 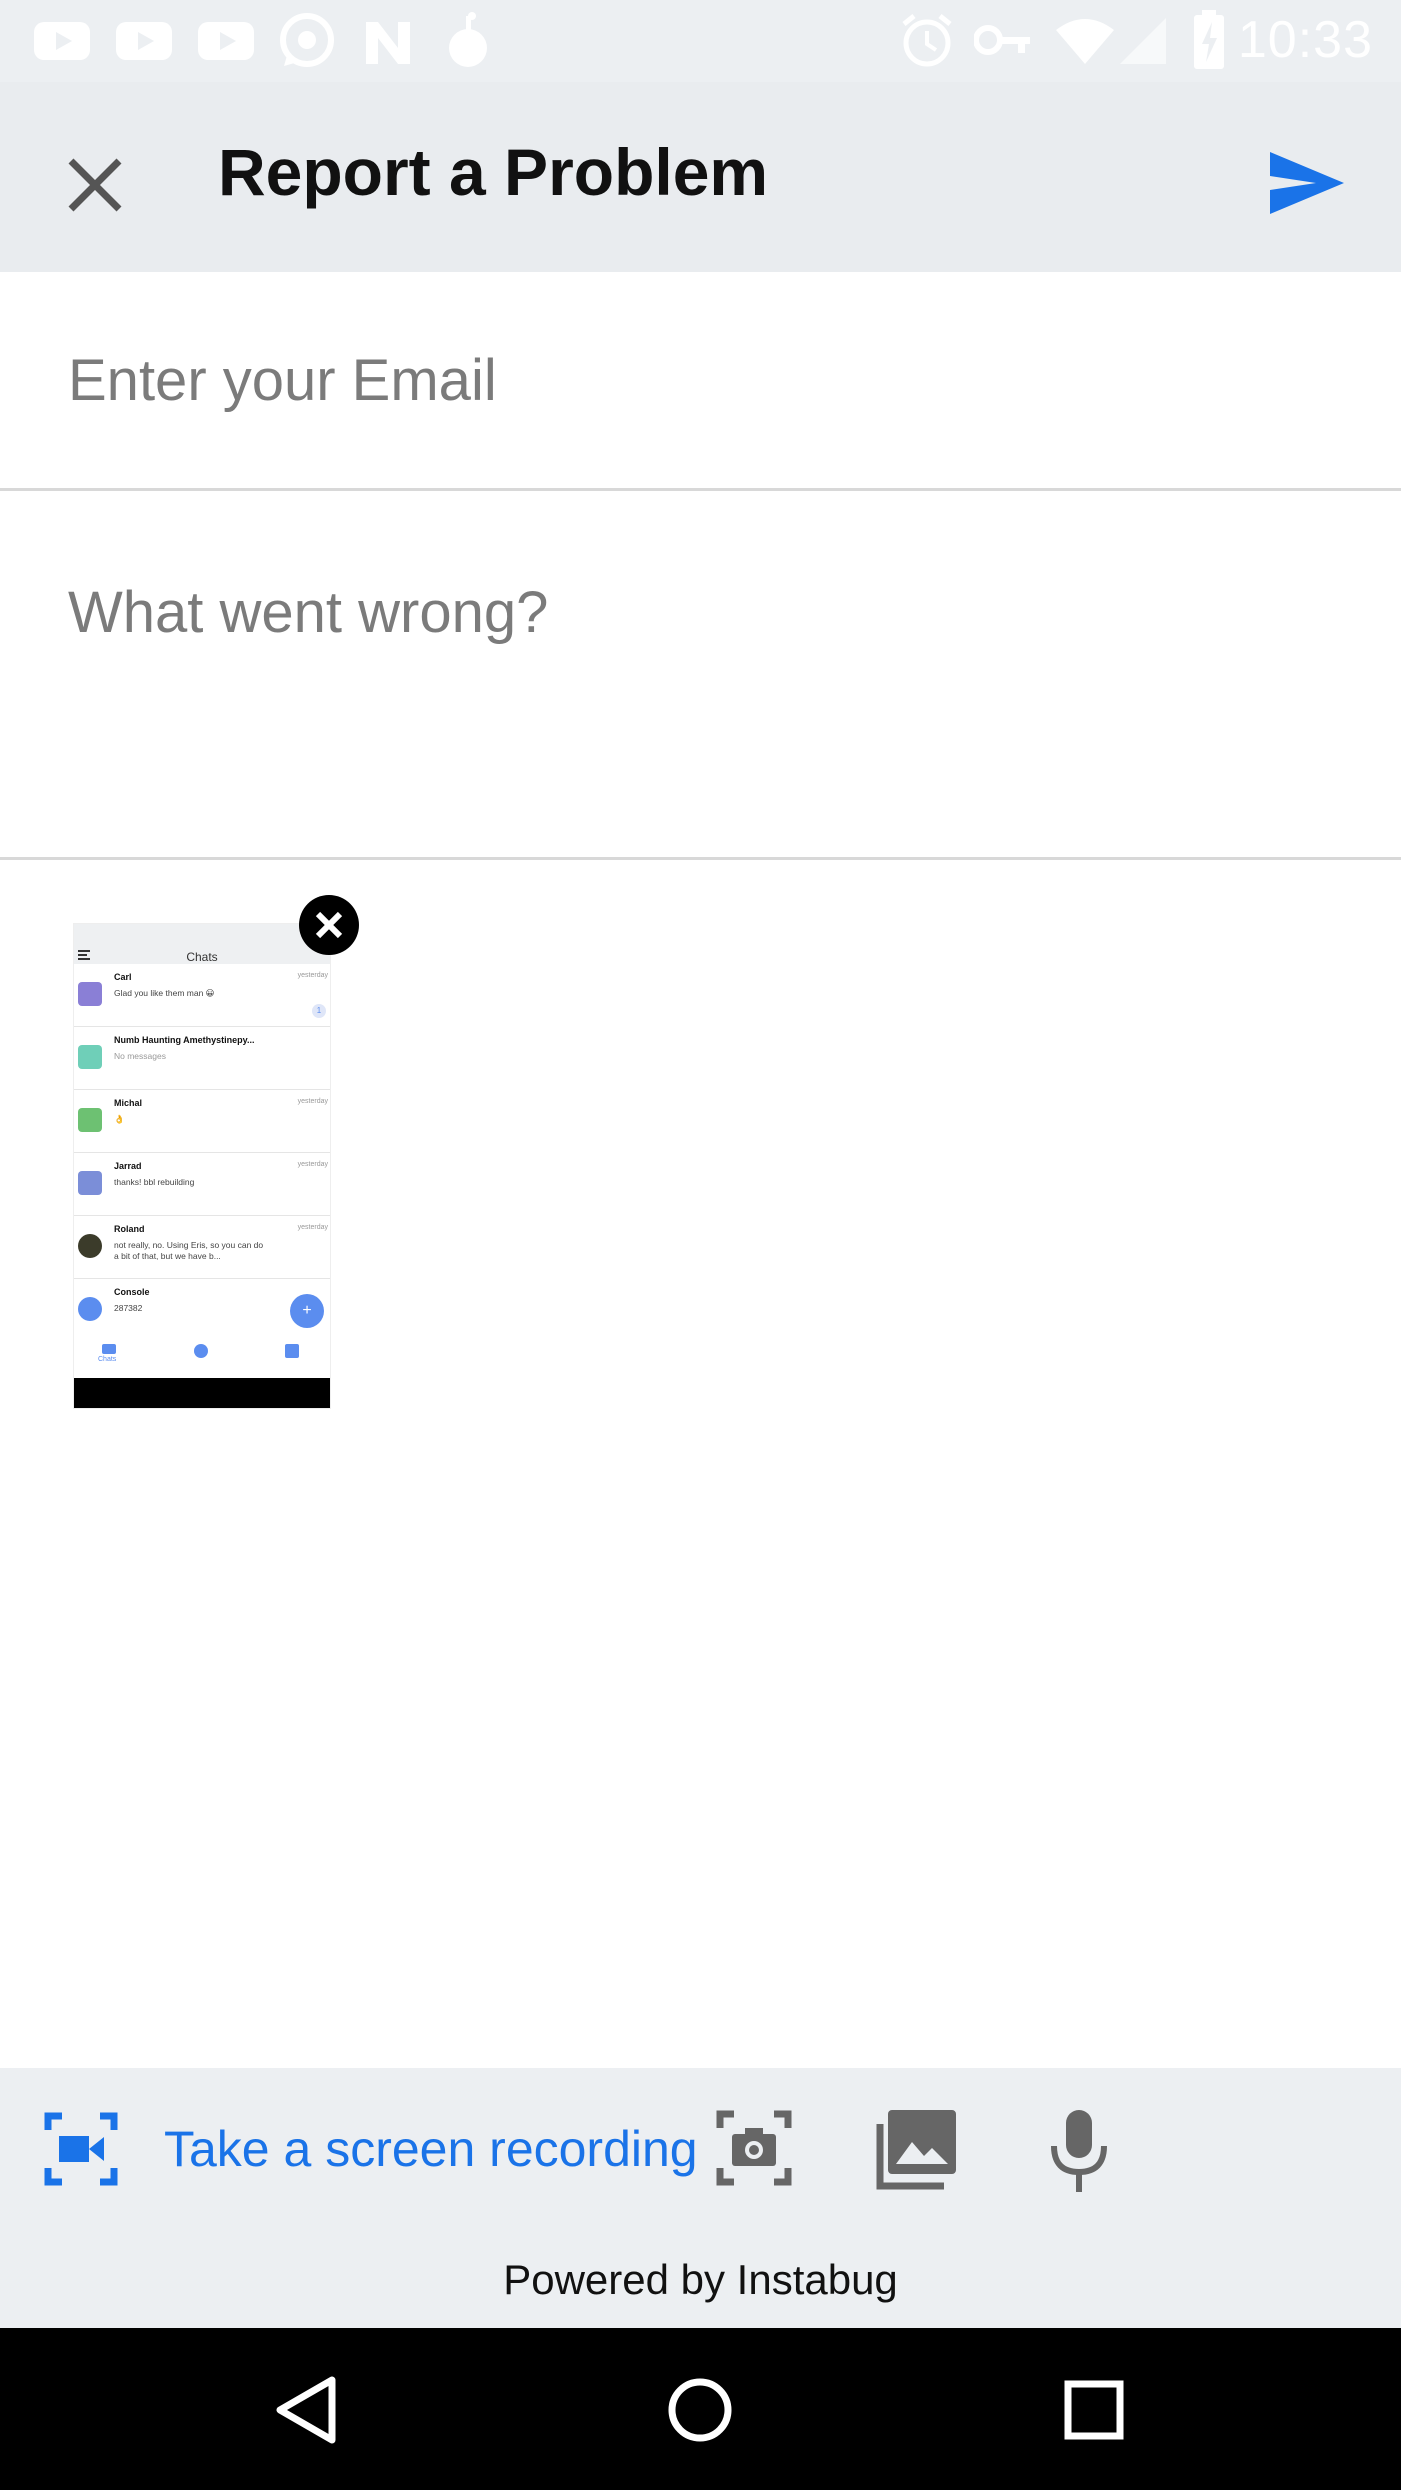 I want to click on chat-message: 287382, so click(x=128, y=1308).